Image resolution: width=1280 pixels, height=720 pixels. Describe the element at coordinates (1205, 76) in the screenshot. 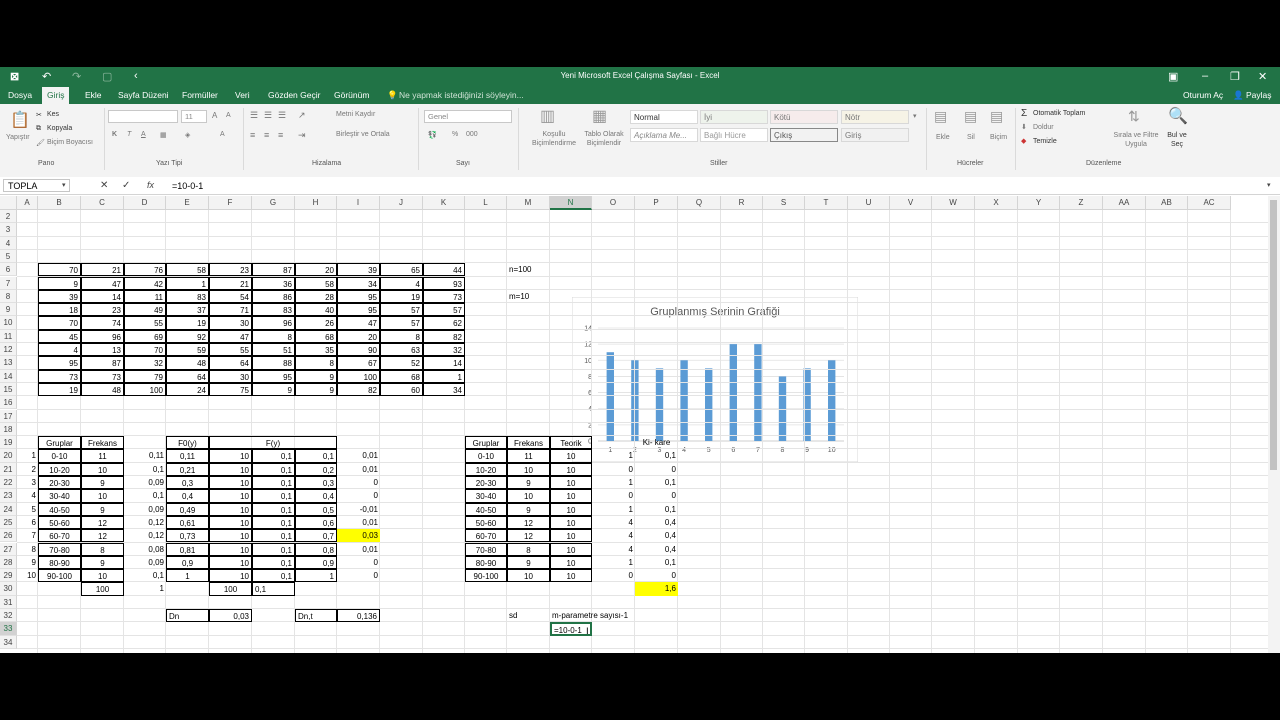

I see `minimize-icon: –` at that location.